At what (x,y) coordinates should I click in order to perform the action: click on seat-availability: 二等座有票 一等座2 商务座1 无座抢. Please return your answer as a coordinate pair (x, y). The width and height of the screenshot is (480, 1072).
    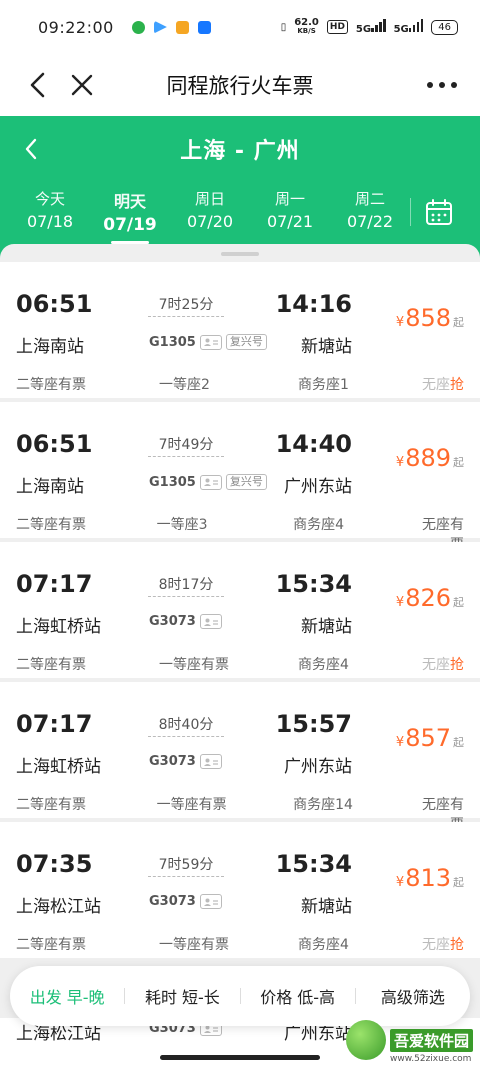
    Looking at the image, I should click on (240, 384).